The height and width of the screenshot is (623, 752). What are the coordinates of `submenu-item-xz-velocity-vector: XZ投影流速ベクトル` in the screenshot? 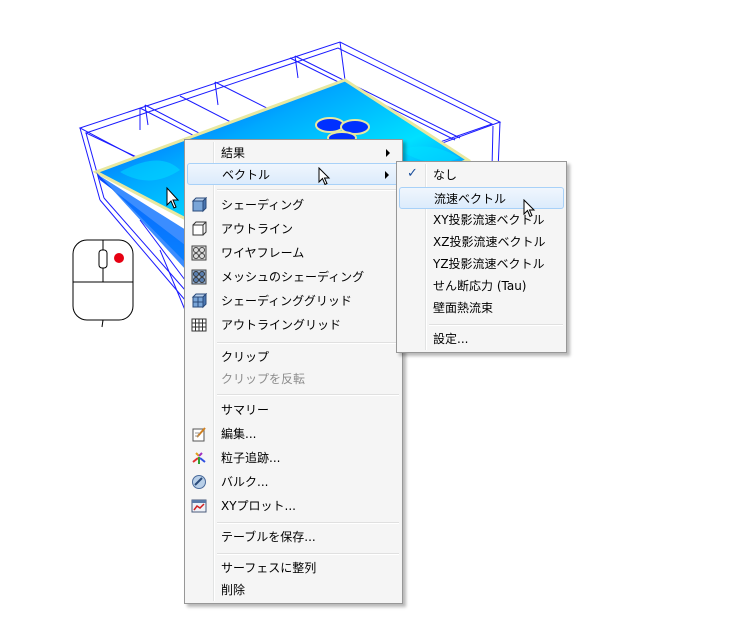 It's located at (481, 242).